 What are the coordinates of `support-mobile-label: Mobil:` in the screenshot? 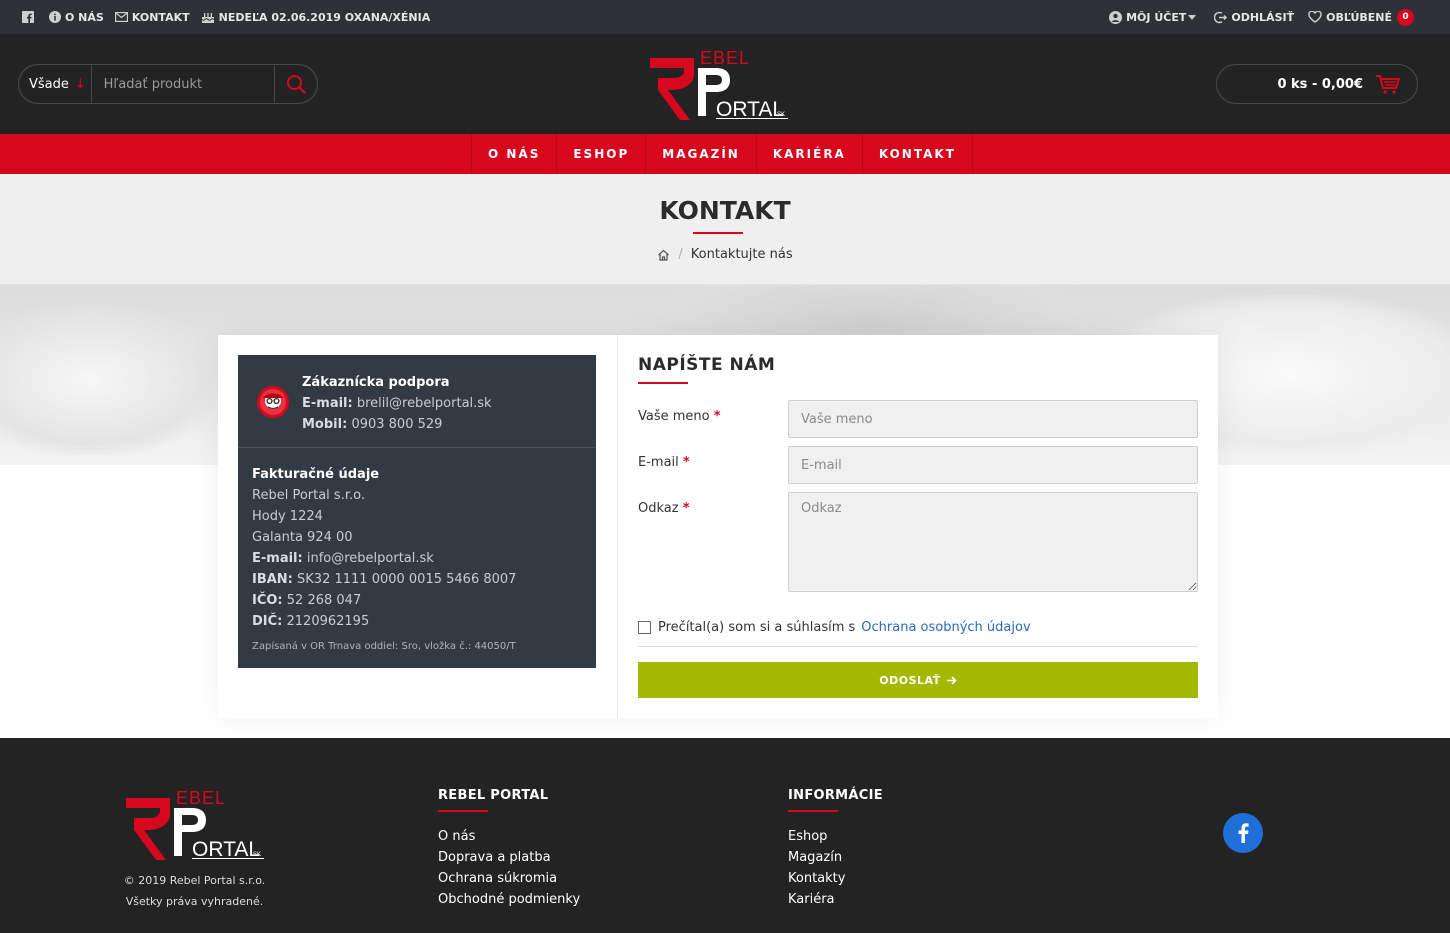 It's located at (325, 424).